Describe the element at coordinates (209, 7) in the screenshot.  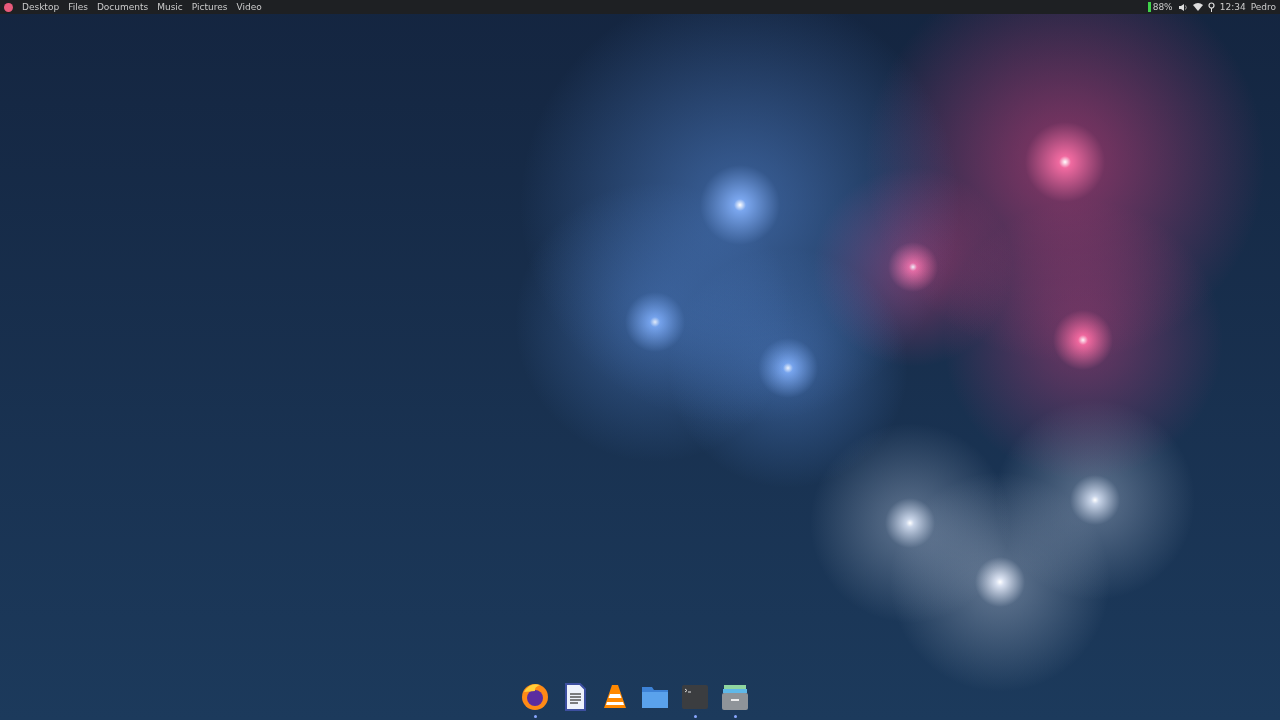
I see `places-menu-item: Pictures` at that location.